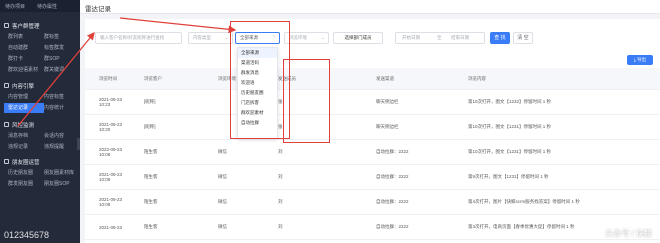  Describe the element at coordinates (62, 96) in the screenshot. I see `sidebar-item: 内容标签` at that location.